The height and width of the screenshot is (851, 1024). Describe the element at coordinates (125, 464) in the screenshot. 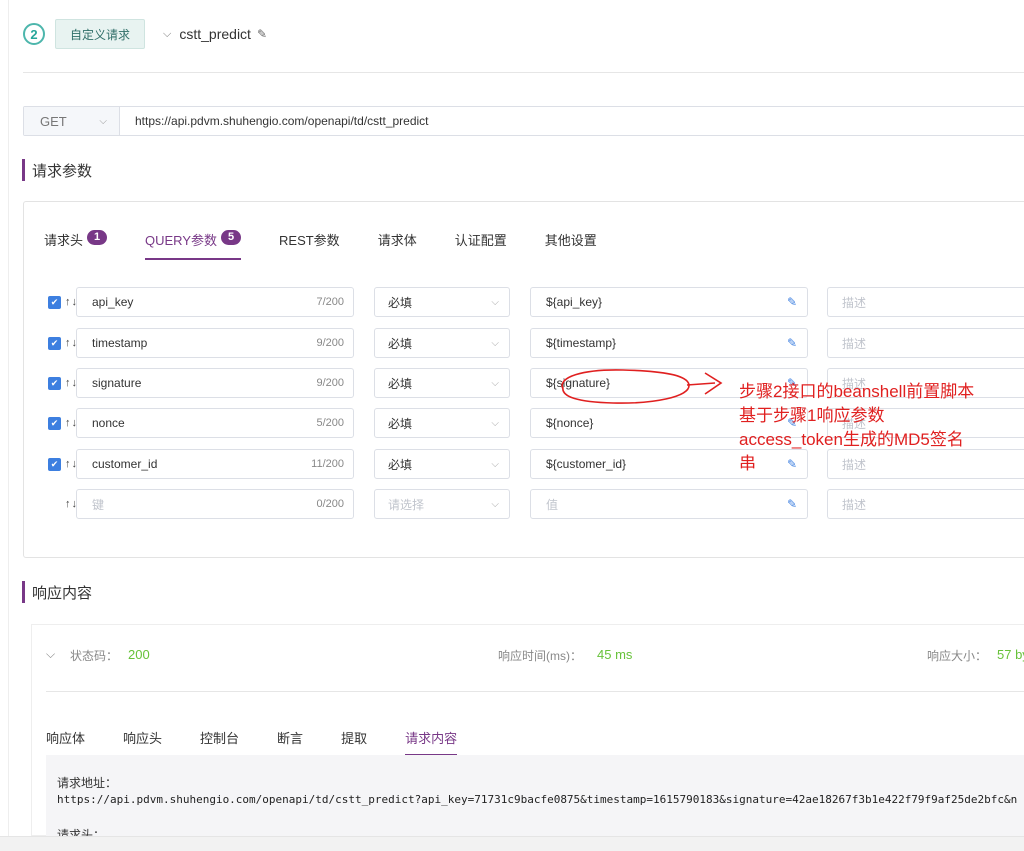

I see `param-key: customer_id` at that location.